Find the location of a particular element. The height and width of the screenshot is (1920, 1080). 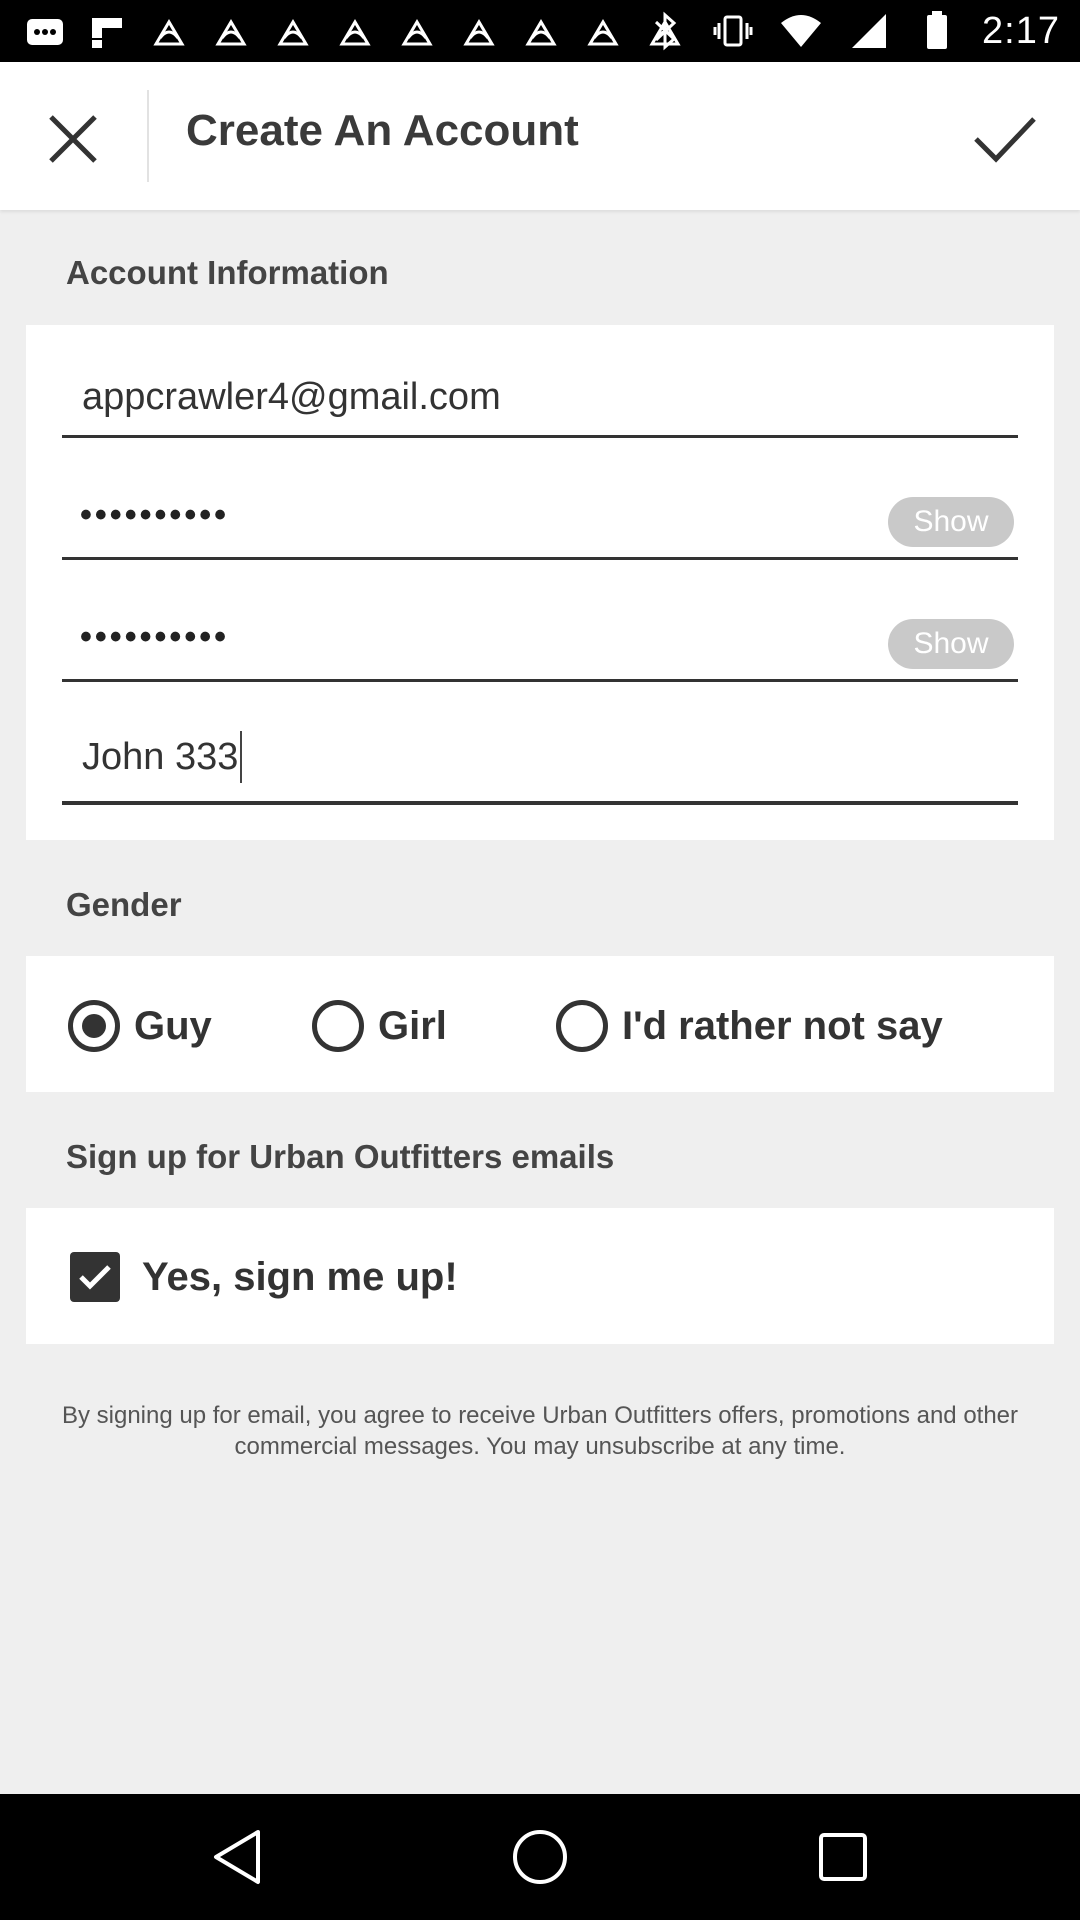

email-field: appcrawler4@gmail.com is located at coordinates (540, 398).